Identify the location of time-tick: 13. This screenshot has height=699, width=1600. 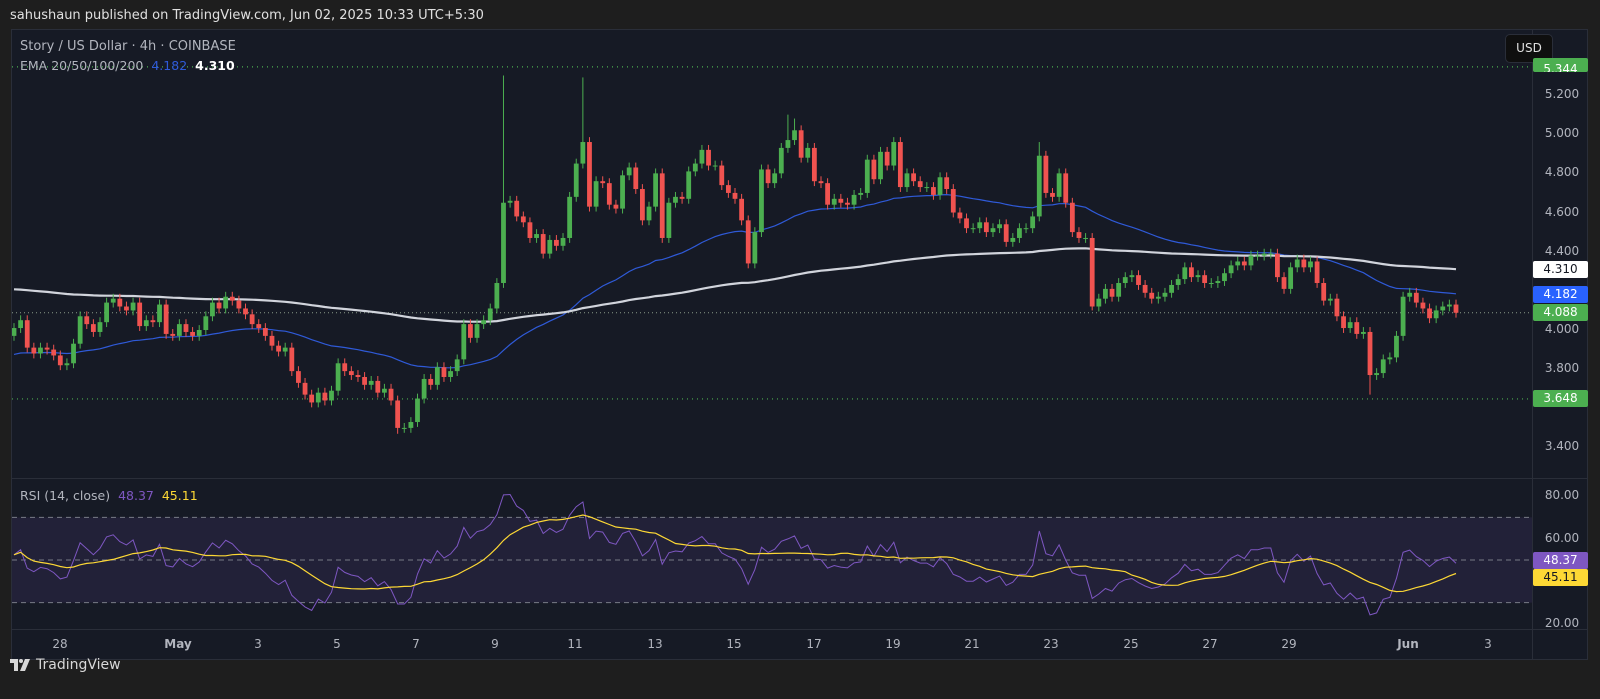
(655, 644).